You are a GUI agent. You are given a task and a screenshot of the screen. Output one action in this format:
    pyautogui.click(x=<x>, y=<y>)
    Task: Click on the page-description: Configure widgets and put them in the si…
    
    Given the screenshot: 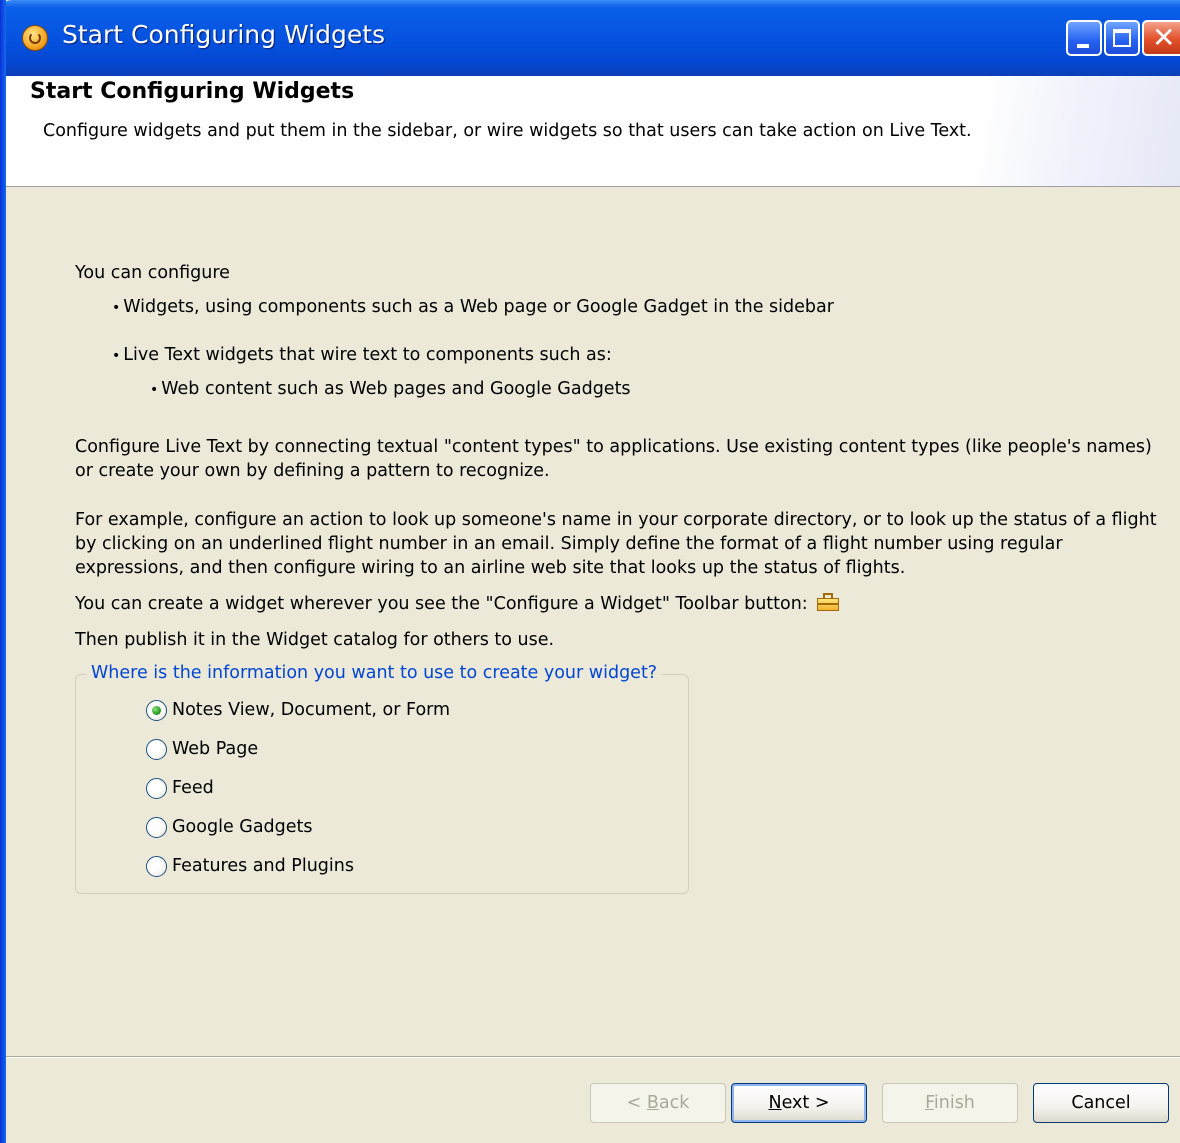 What is the action you would take?
    pyautogui.click(x=507, y=131)
    